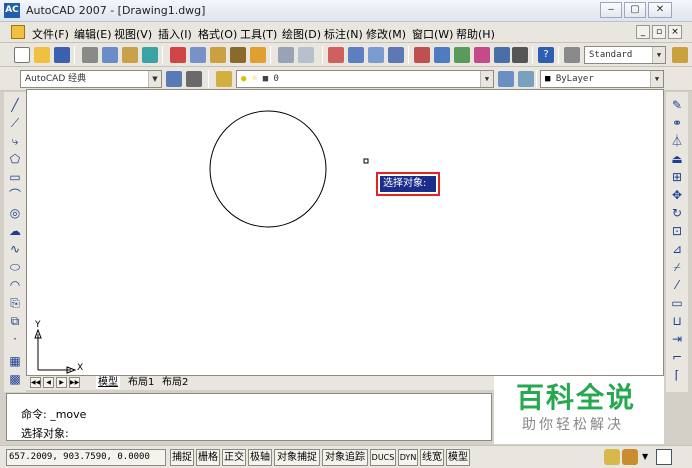 This screenshot has width=692, height=468. Describe the element at coordinates (61, 382) in the screenshot. I see `next-tab-button: ▶` at that location.